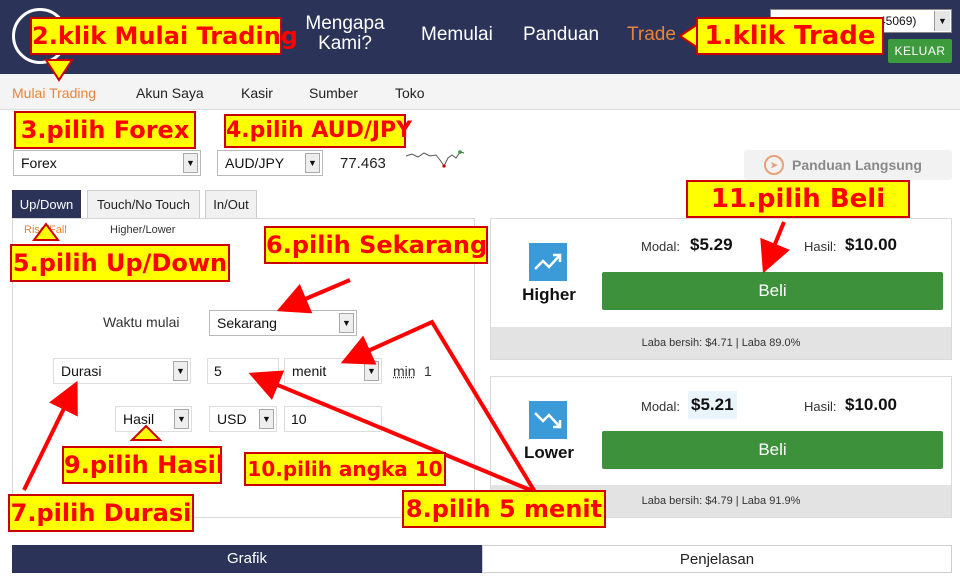 The image size is (960, 579). What do you see at coordinates (504, 509) in the screenshot?
I see `callout-step8: 8.pilih 5 menit` at bounding box center [504, 509].